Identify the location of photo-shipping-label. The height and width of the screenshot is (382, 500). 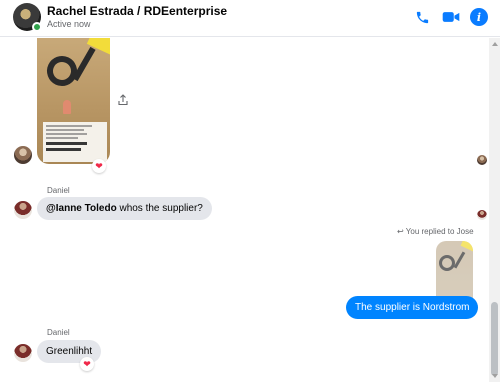
(75, 142).